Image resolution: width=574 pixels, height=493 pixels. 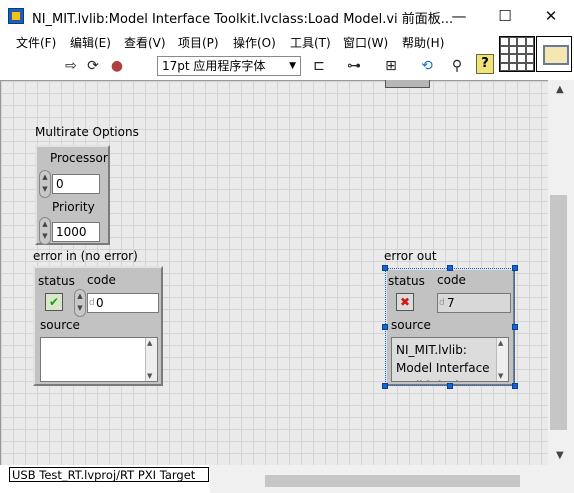 I want to click on resize-handle-middle-right, so click(x=515, y=327).